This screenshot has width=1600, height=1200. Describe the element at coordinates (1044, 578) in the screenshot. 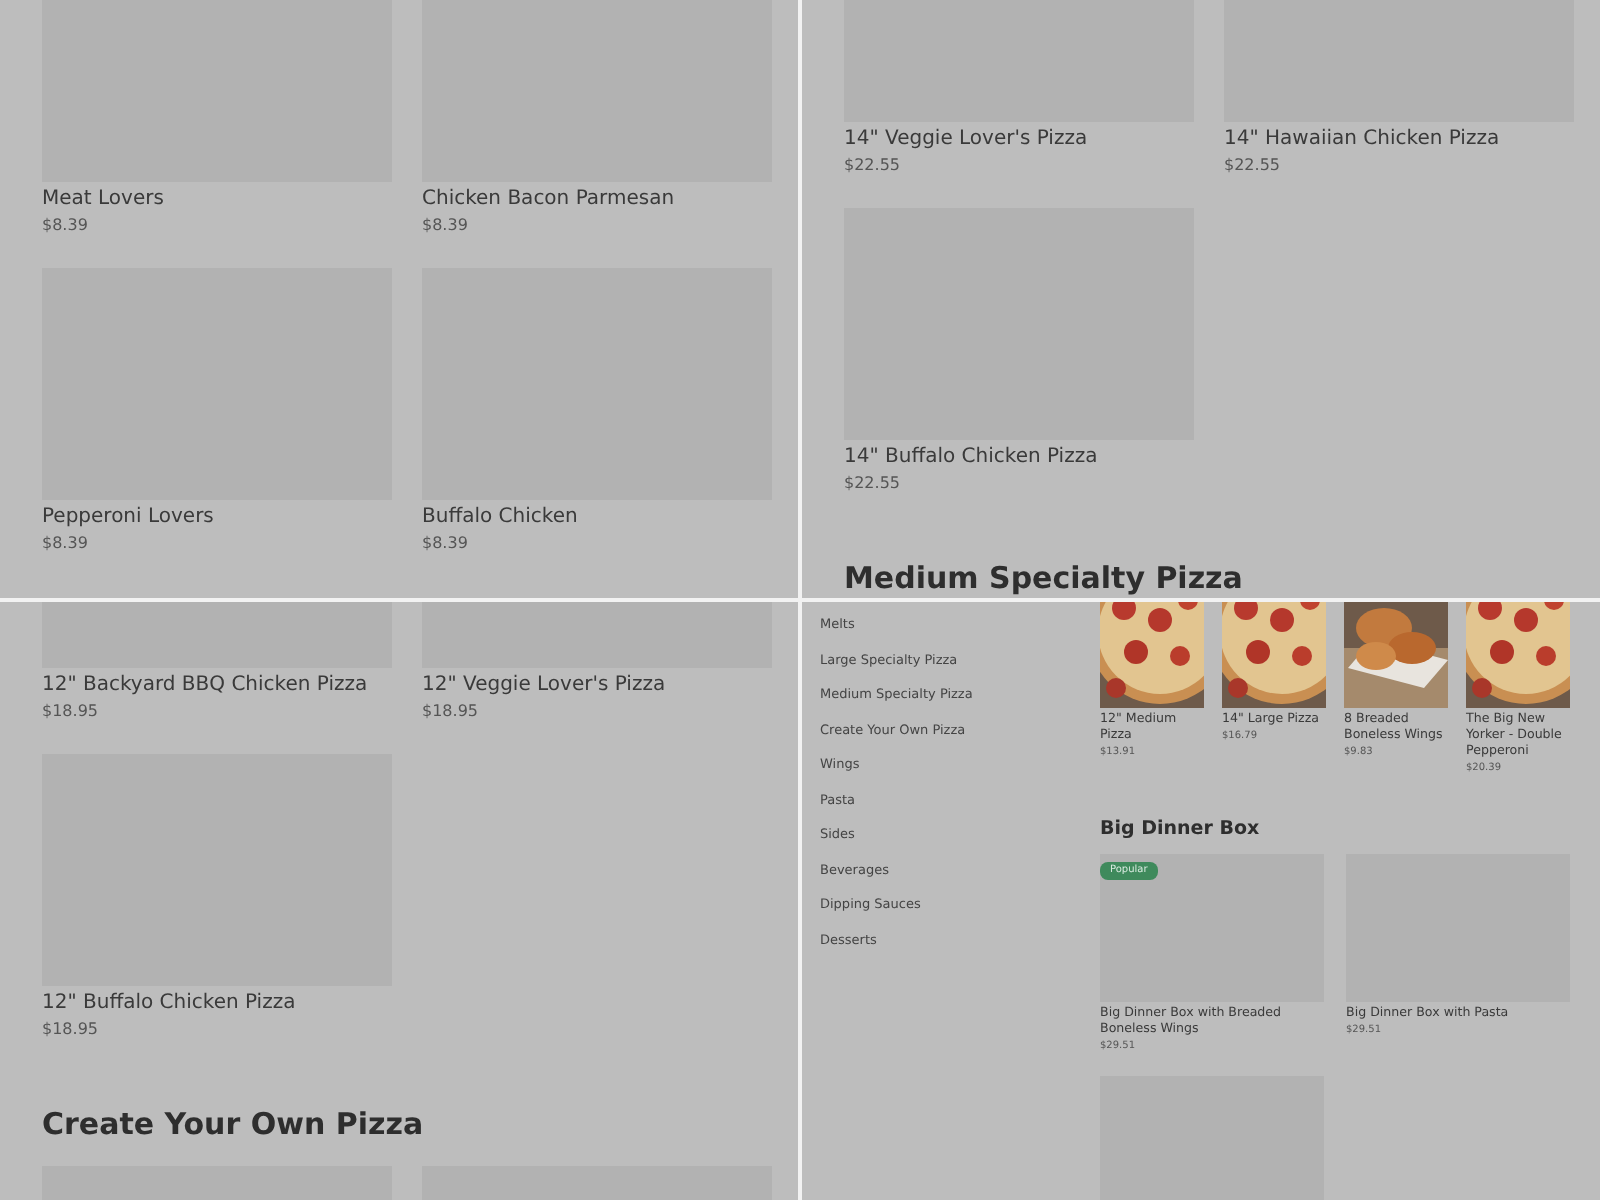

I see `section-heading: Medium Specialty Pizza` at that location.